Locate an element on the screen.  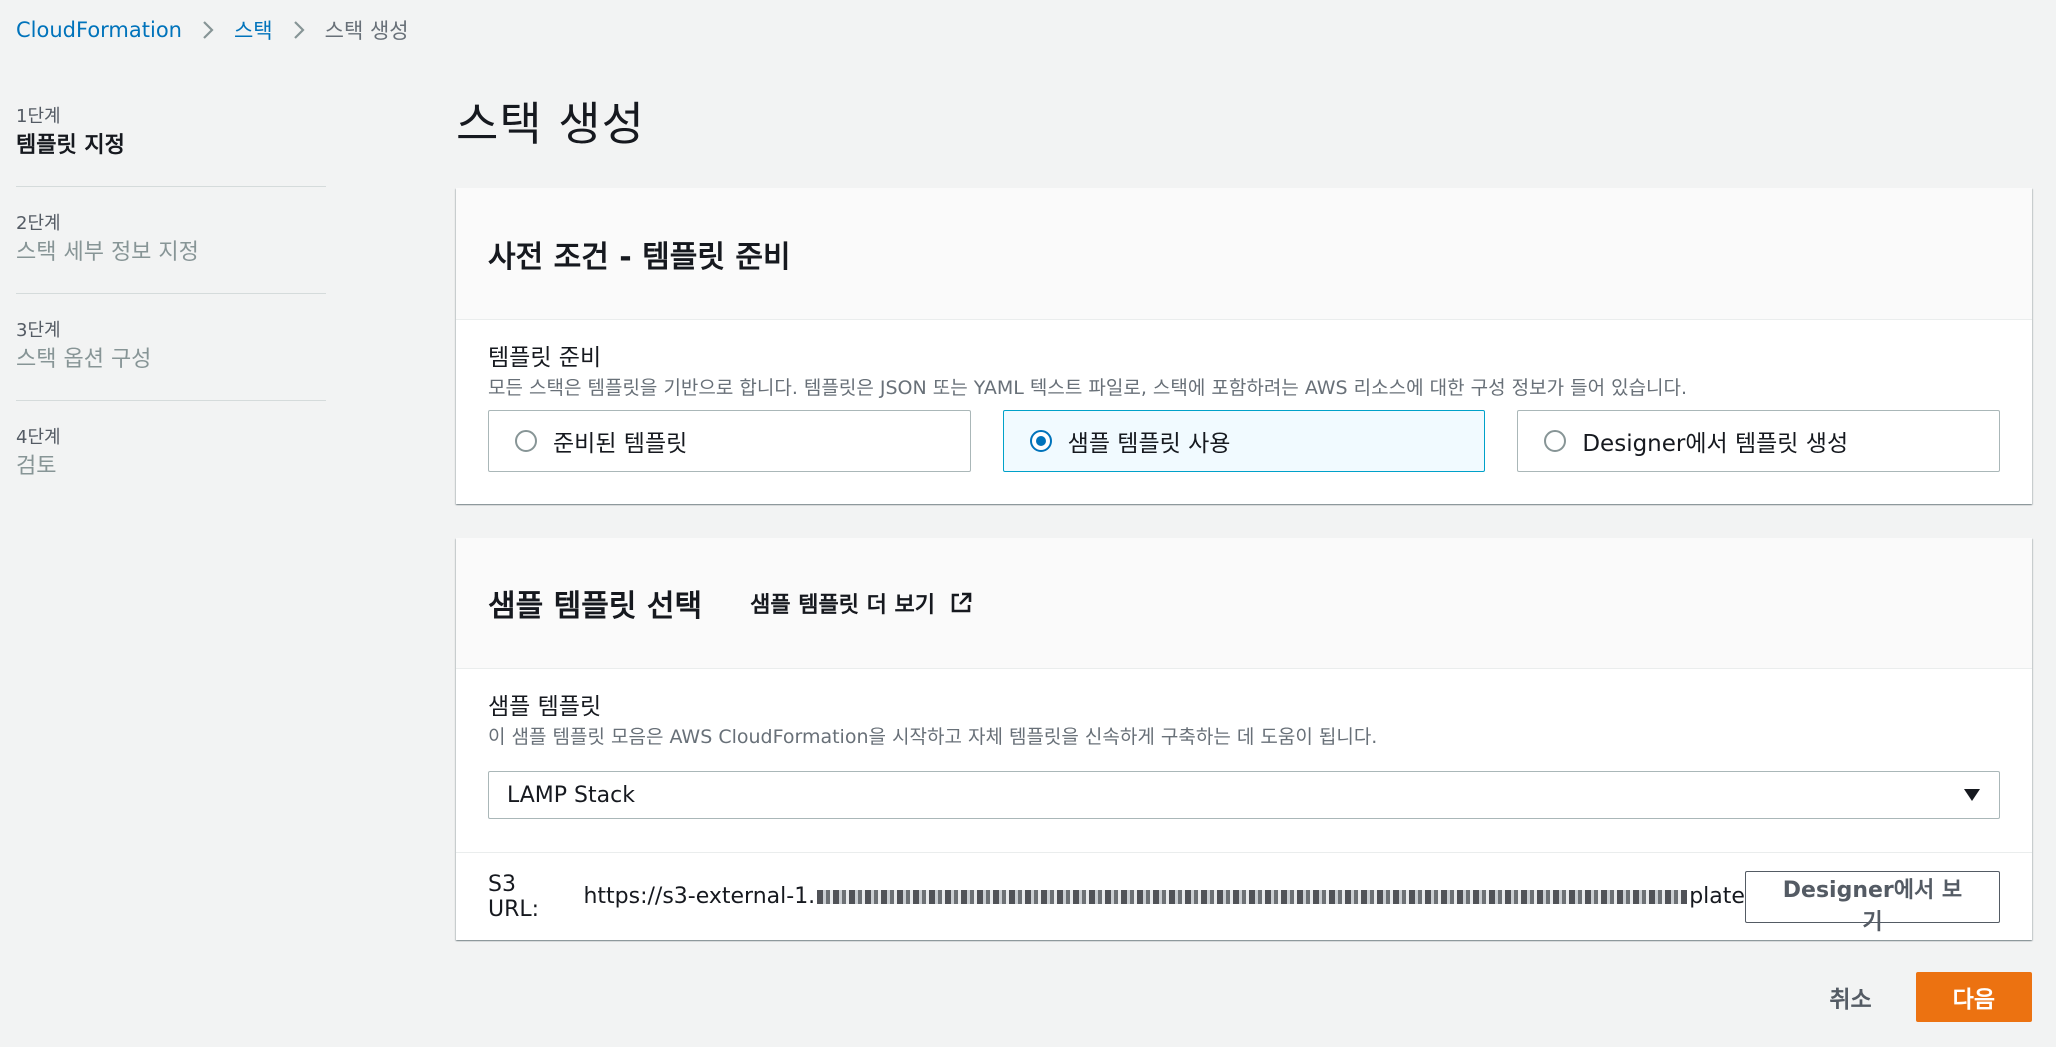
tile-label: 준비된 템플릿 is located at coordinates (620, 444).